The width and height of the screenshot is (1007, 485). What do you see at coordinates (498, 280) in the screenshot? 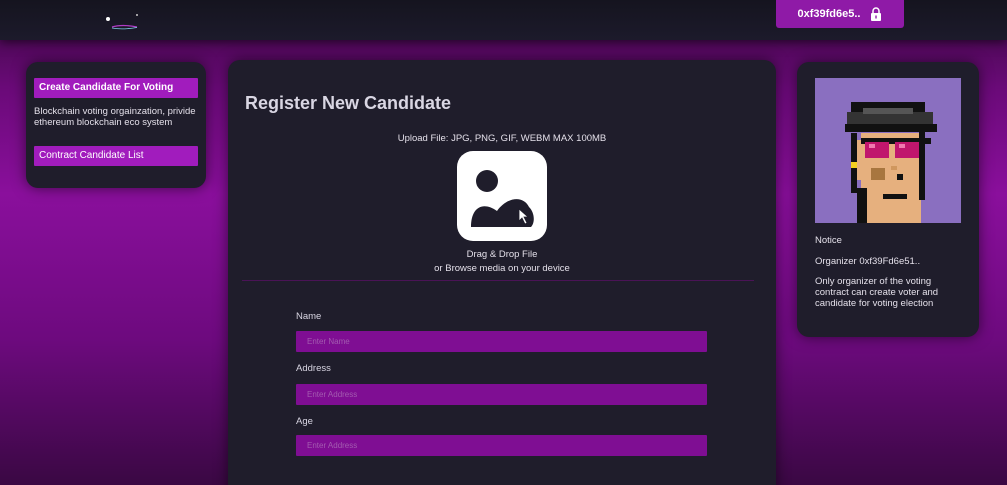
I see `section-divider` at bounding box center [498, 280].